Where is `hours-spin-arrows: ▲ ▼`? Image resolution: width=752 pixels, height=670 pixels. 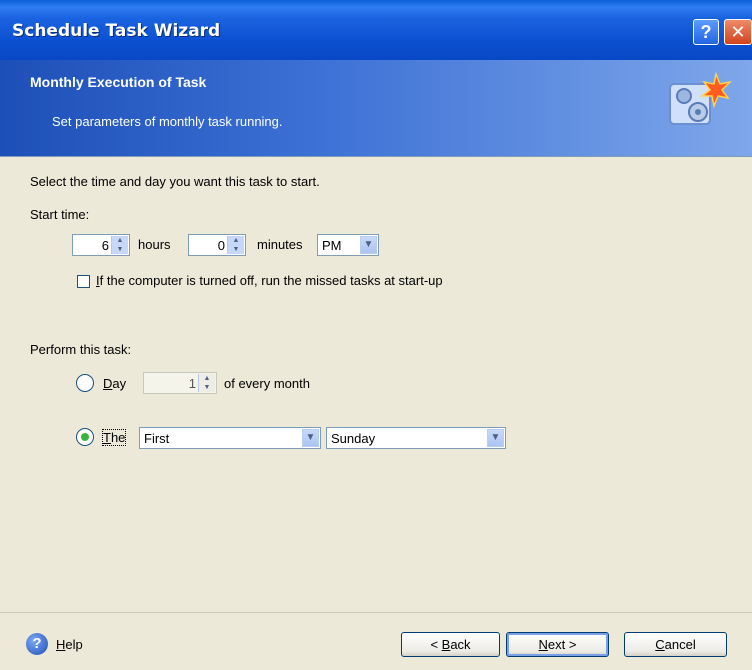 hours-spin-arrows: ▲ ▼ is located at coordinates (119, 245).